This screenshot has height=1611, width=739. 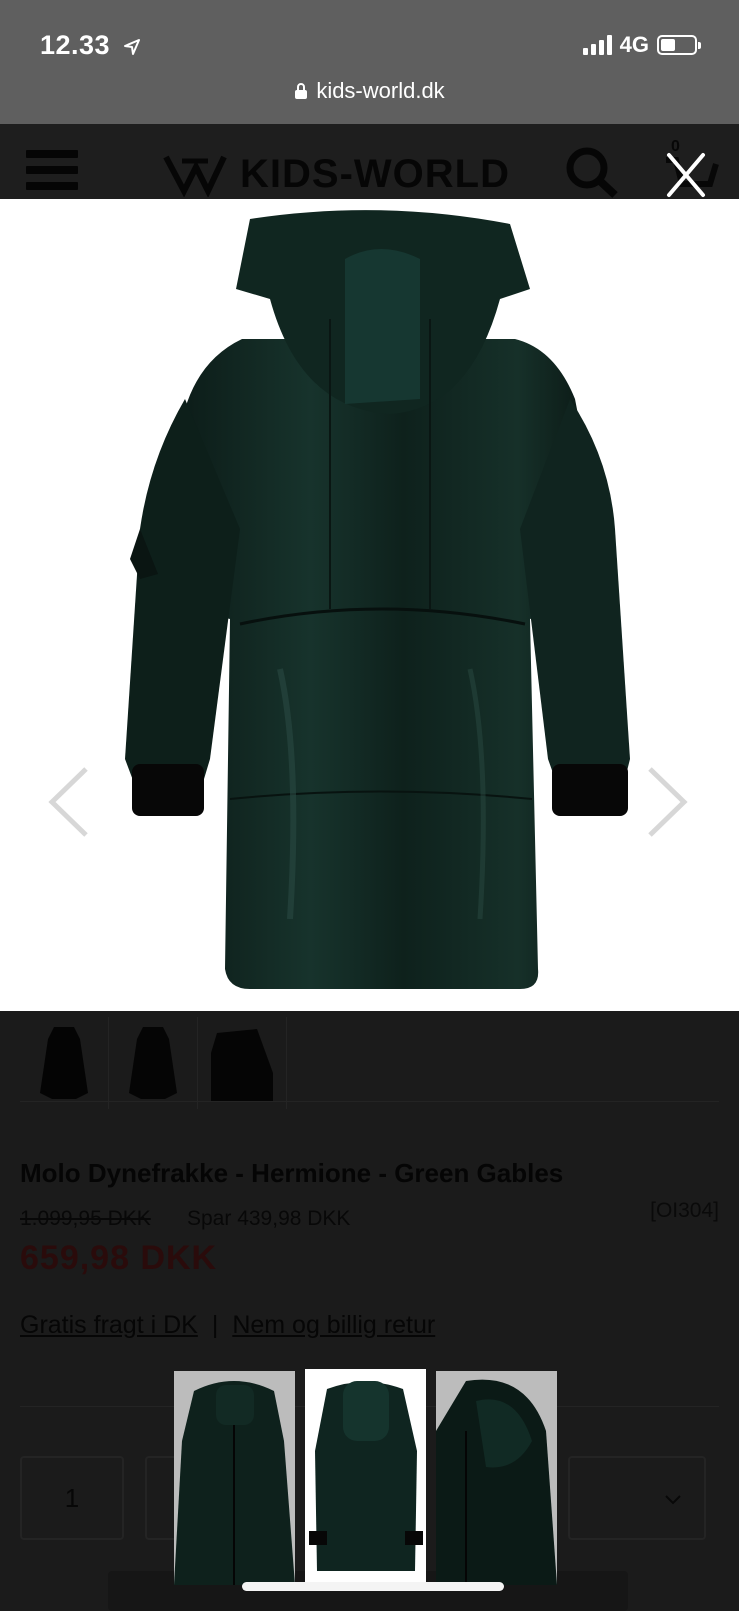 What do you see at coordinates (119, 1258) in the screenshot?
I see `current-price: 659,98 DKK` at bounding box center [119, 1258].